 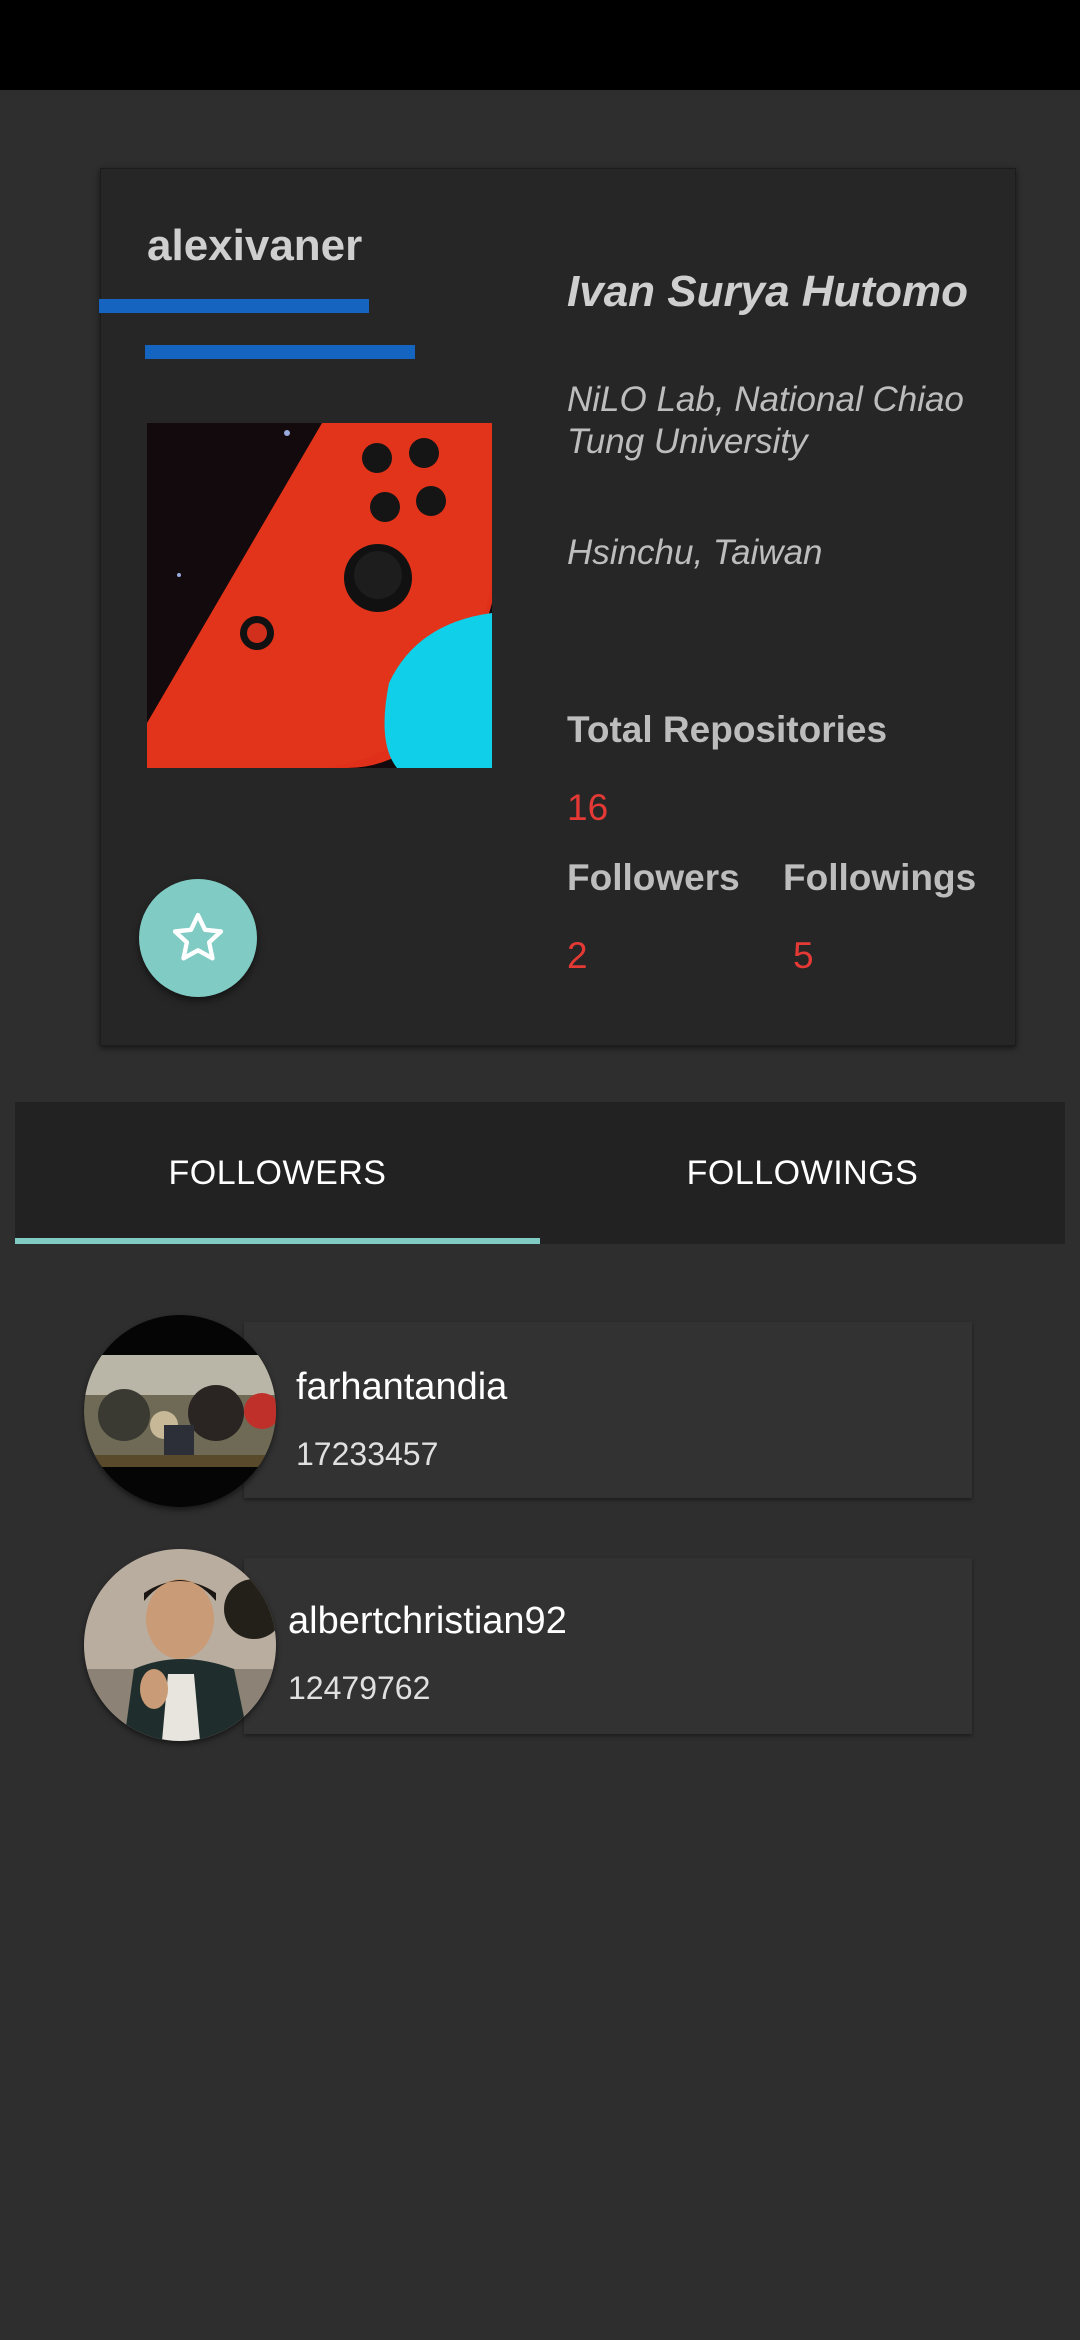 I want to click on followers-label: Followers, so click(x=653, y=877).